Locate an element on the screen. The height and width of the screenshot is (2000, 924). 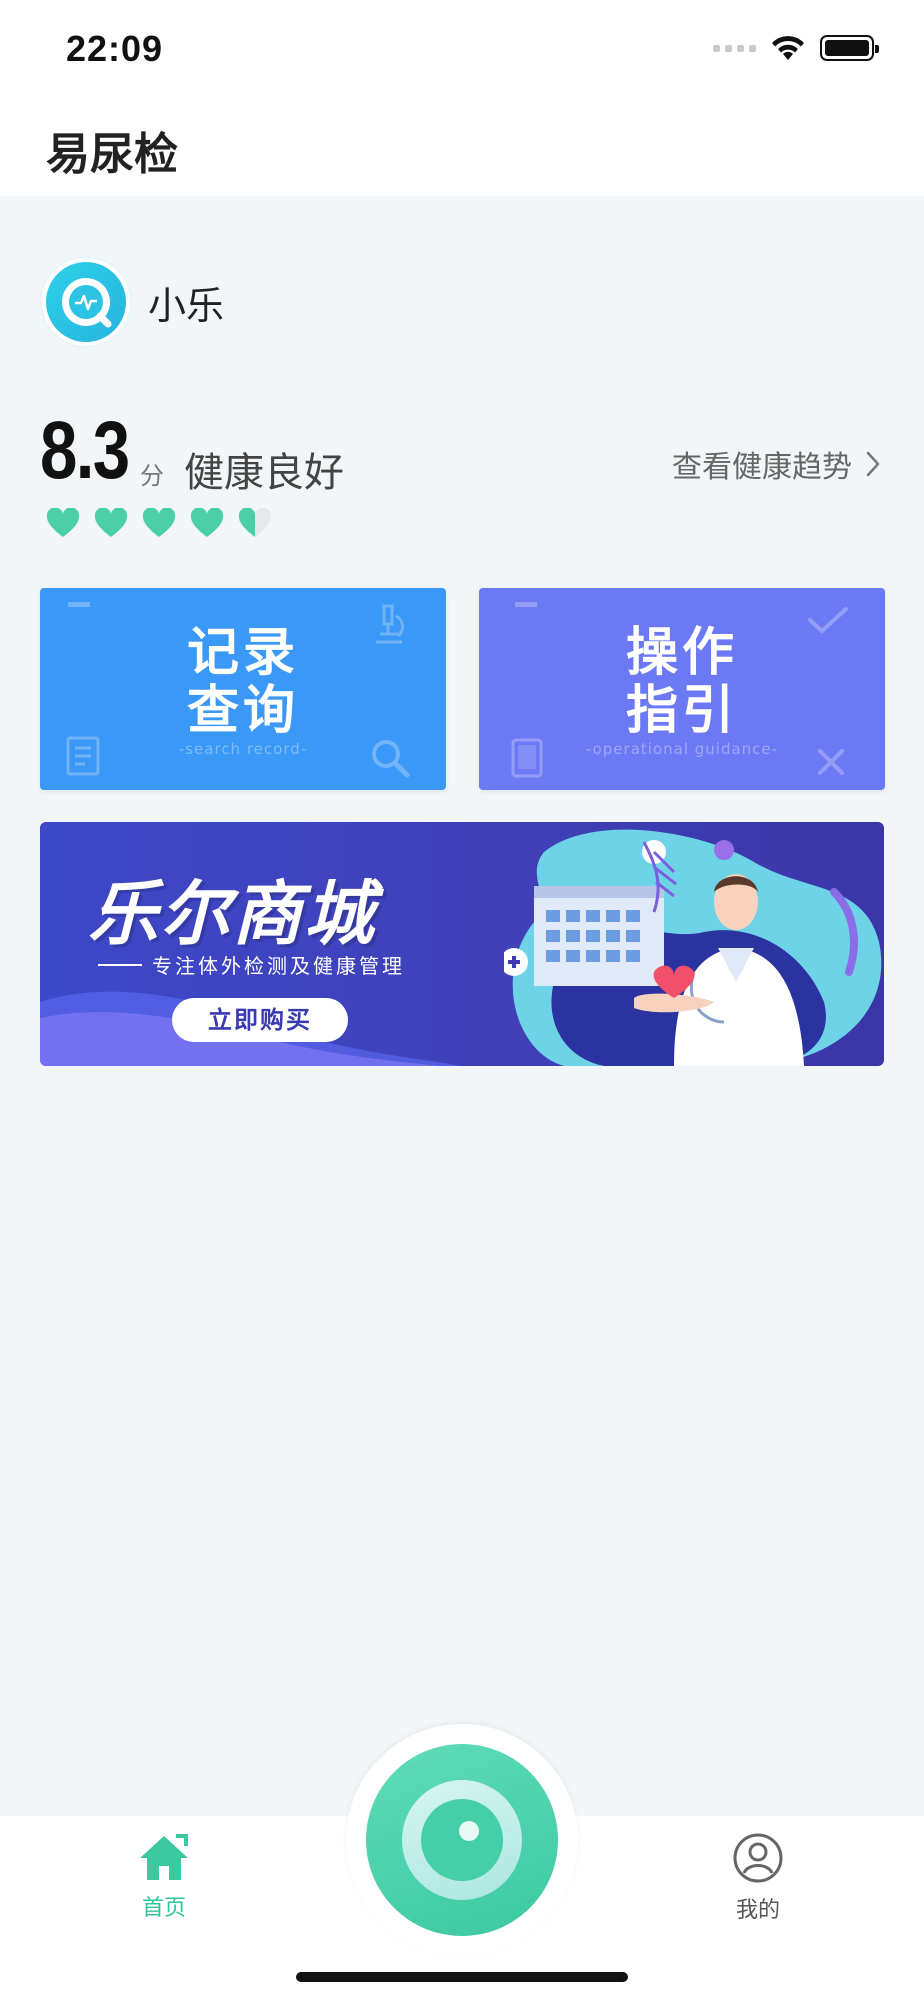
operation-guide-title-line1: 操作 is located at coordinates (681, 653).